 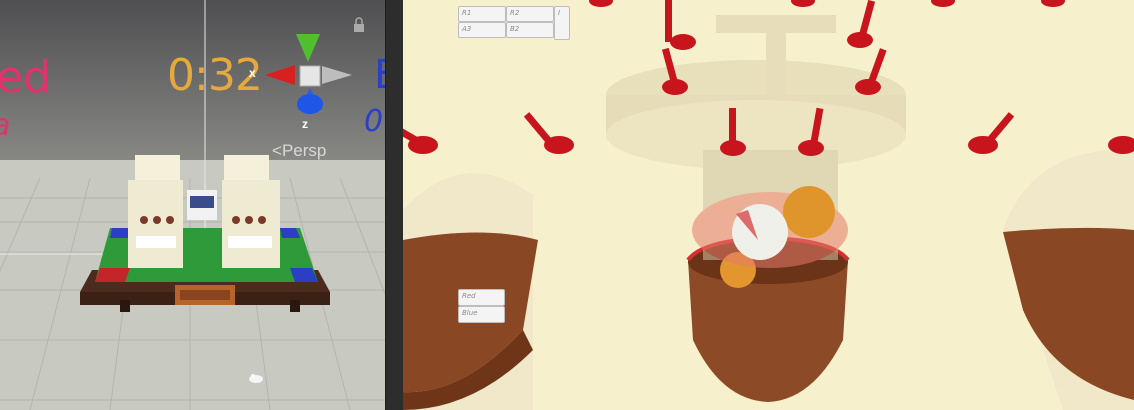 I want to click on gizmo-x-label: x, so click(x=252, y=73).